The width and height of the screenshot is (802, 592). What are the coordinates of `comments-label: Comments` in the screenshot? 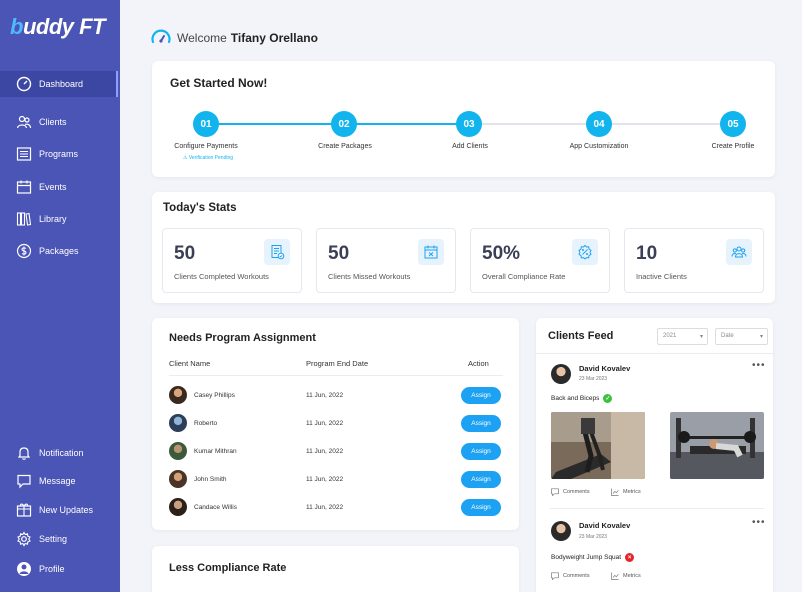 It's located at (576, 492).